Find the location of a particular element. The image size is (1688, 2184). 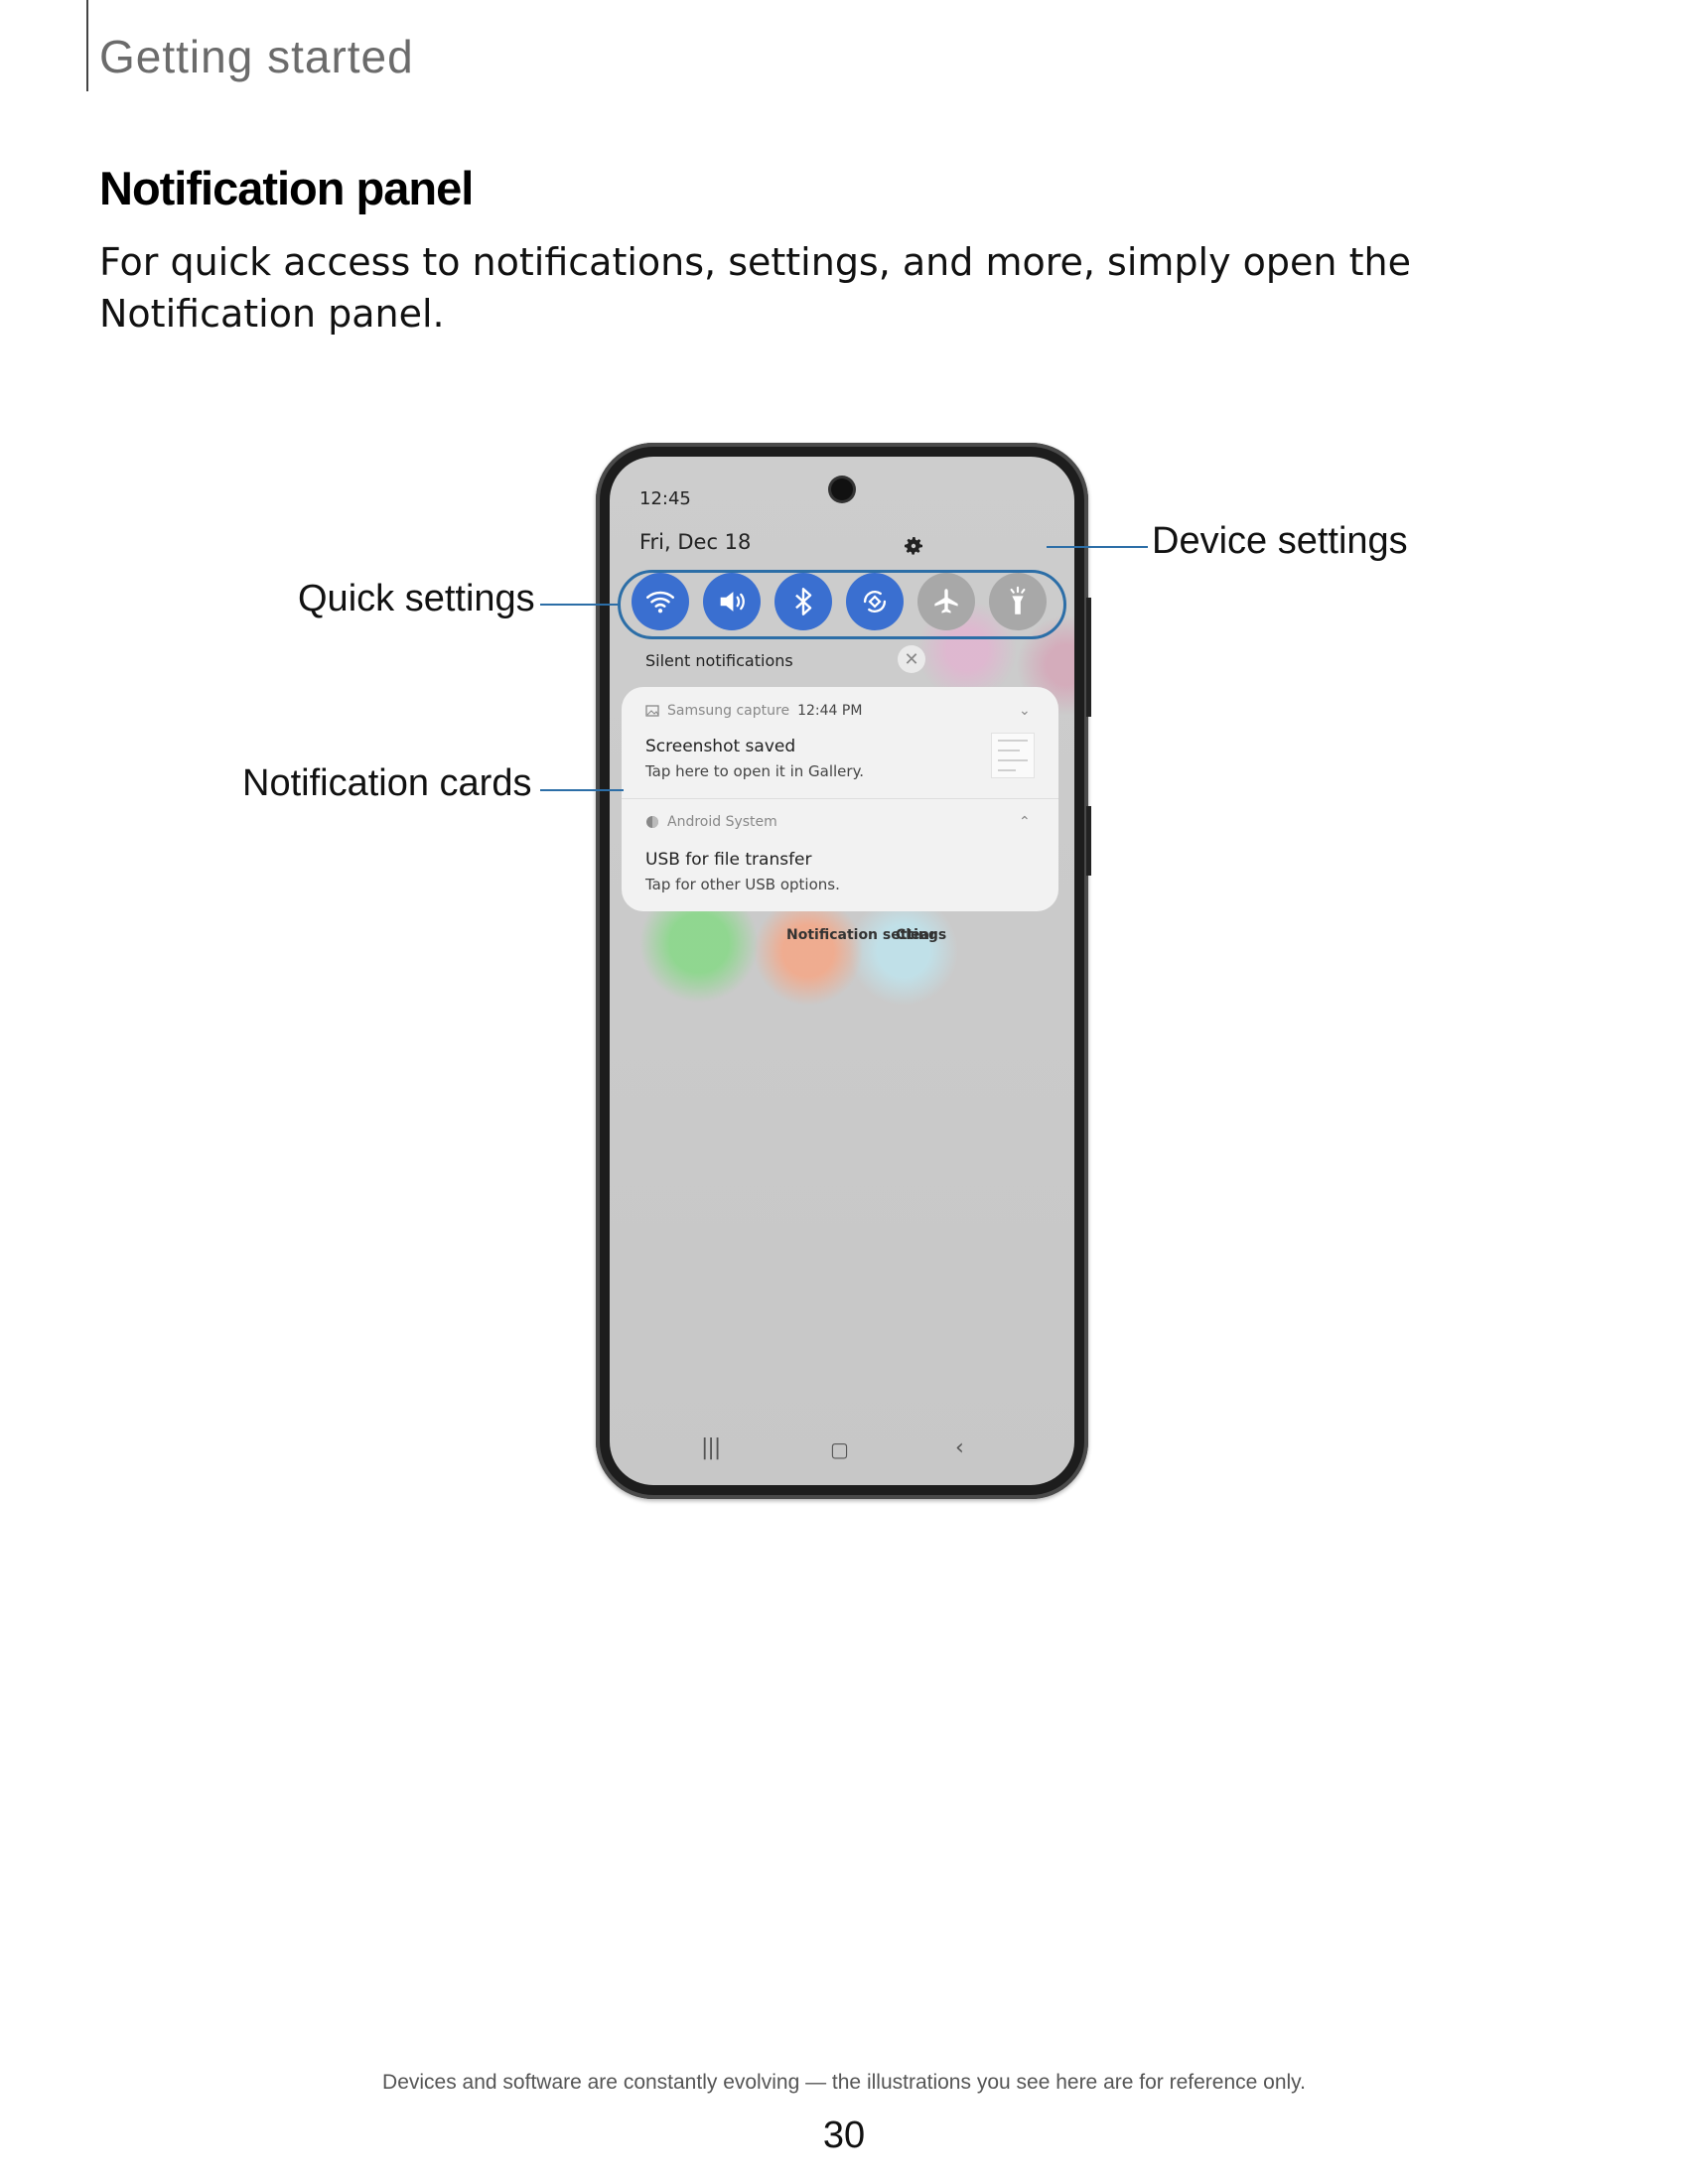

home-icon: ▢ is located at coordinates (839, 1449).